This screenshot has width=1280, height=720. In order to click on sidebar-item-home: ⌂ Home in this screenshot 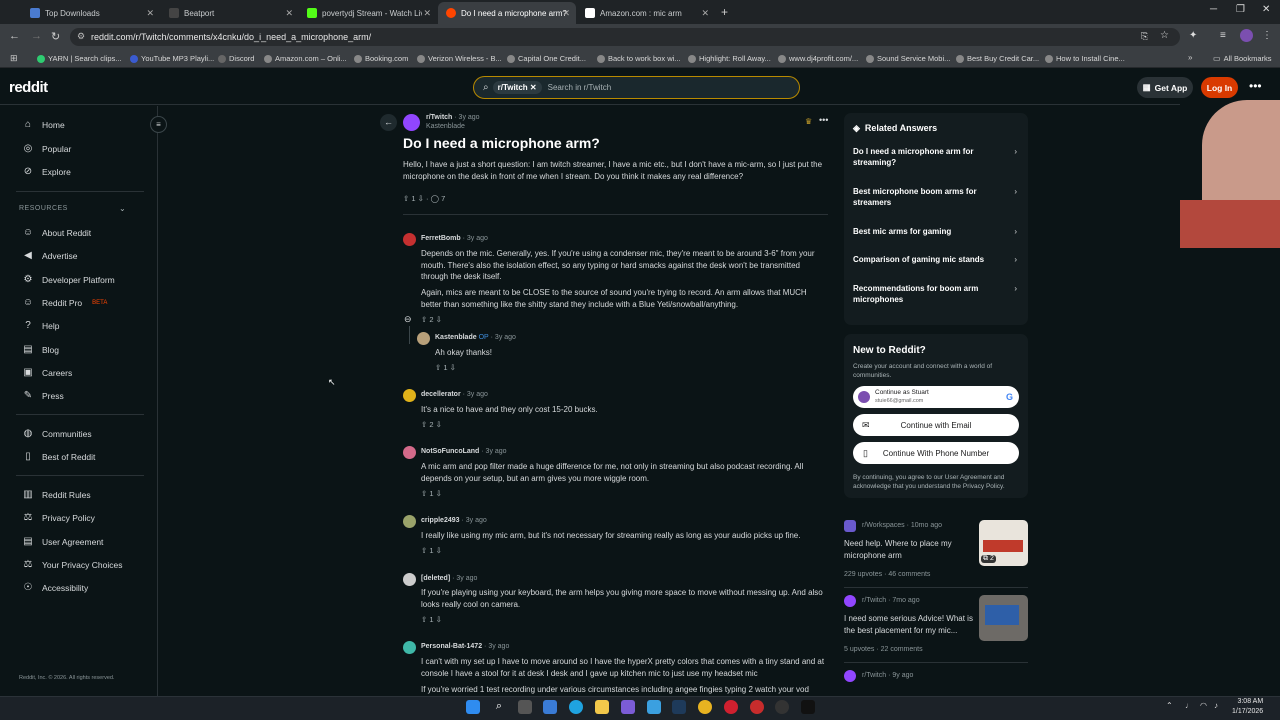, I will do `click(43, 124)`.